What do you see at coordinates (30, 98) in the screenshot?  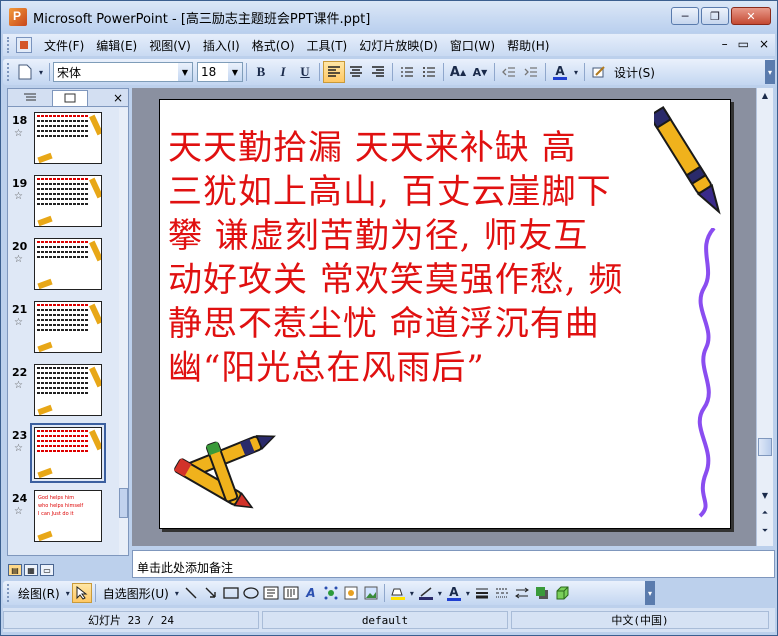 I see `tab-outline` at bounding box center [30, 98].